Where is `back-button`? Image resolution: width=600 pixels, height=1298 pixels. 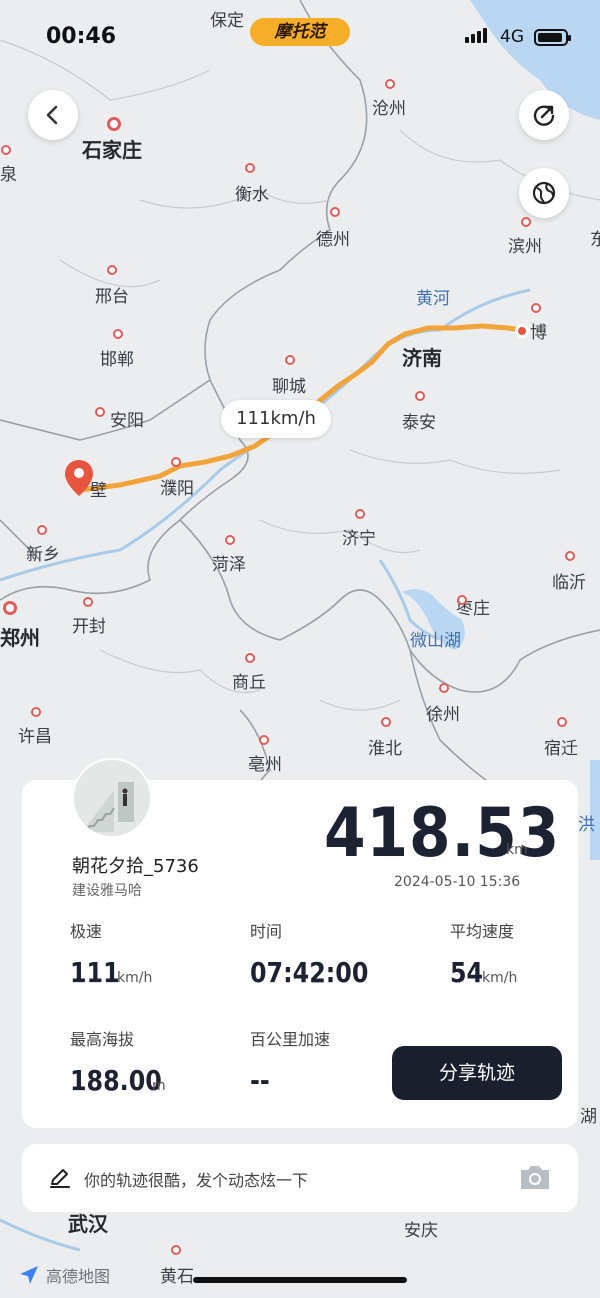 back-button is located at coordinates (53, 115).